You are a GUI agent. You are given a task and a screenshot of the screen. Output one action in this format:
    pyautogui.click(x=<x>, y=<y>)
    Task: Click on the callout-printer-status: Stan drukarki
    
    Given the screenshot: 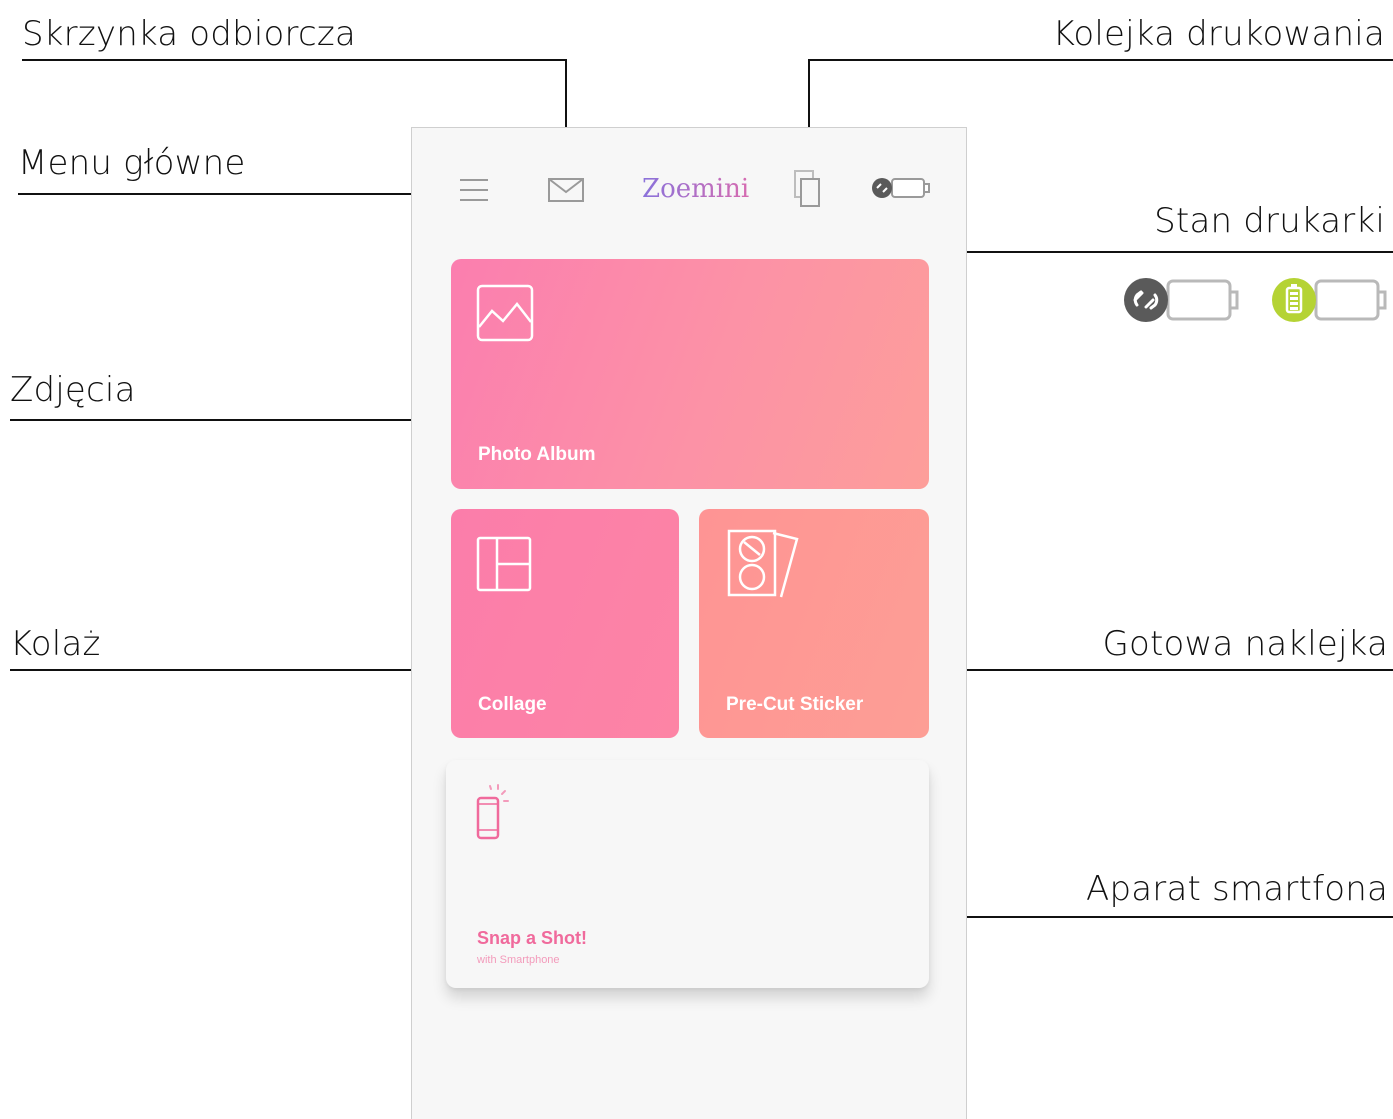 What is the action you would take?
    pyautogui.click(x=1269, y=221)
    